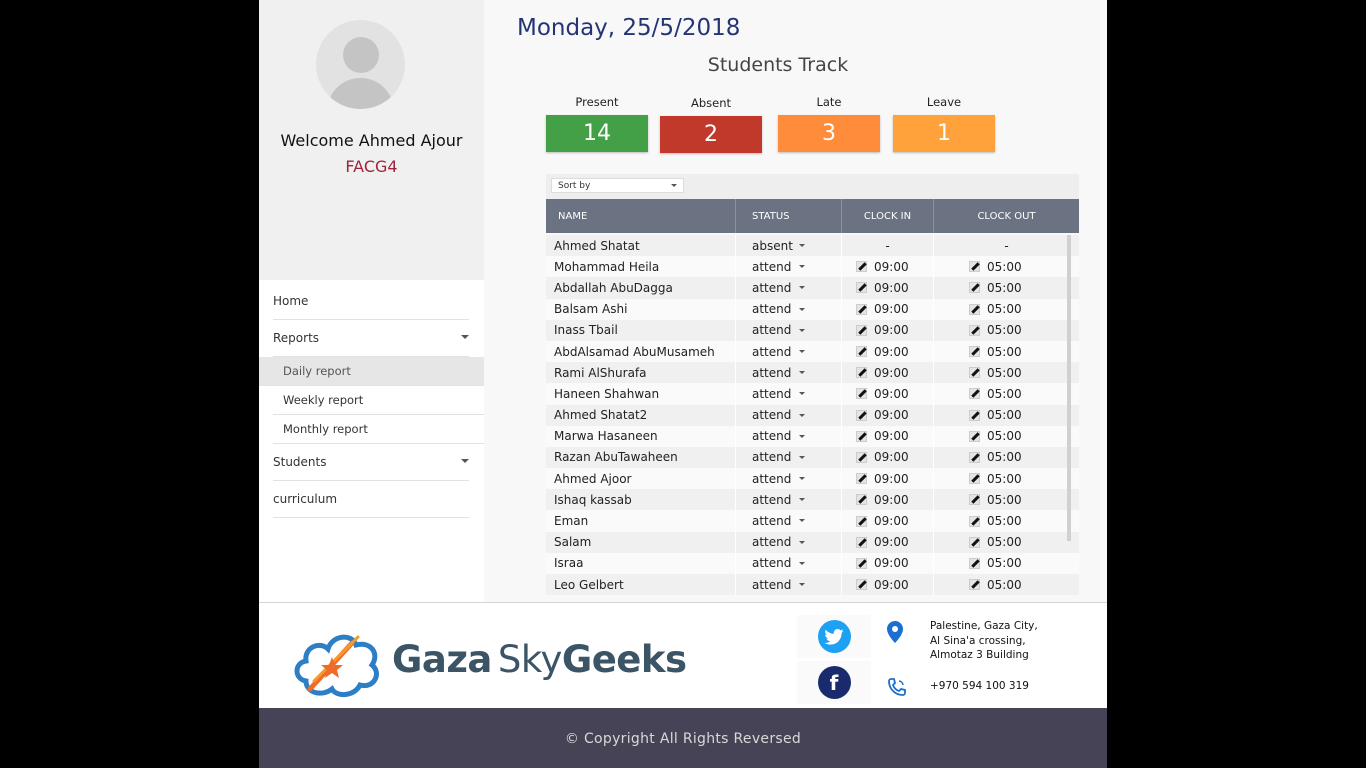 The width and height of the screenshot is (1366, 768). Describe the element at coordinates (371, 371) in the screenshot. I see `sidebar-subitem-daily-report: Daily report` at that location.